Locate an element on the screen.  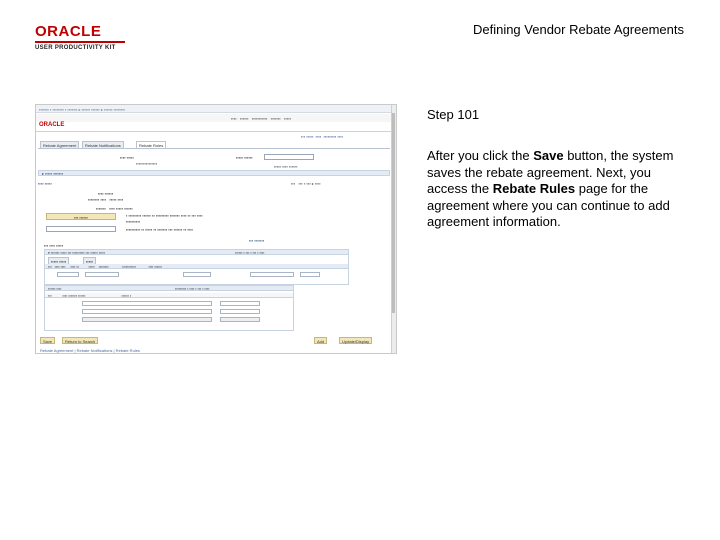
tab-details: ▪▪▪▪▪ is located at coordinates (90, 260).